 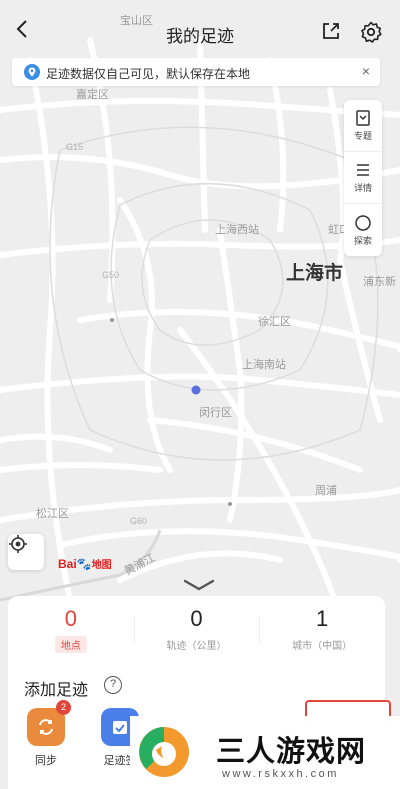 I want to click on stat-unit: 轨迹（公里）, so click(x=196, y=646).